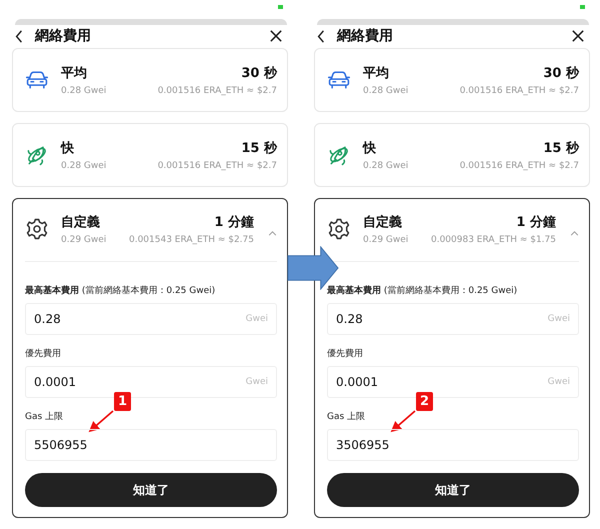 The width and height of the screenshot is (600, 529). I want to click on option-cost: 0.000983 ERA_ETH ≈ $1.75, so click(493, 240).